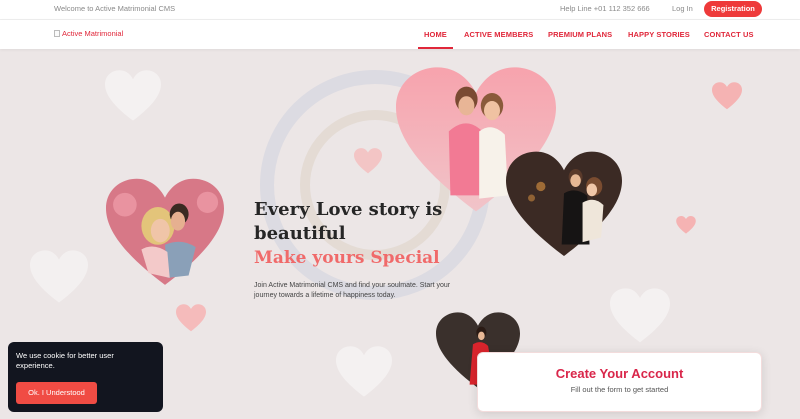  I want to click on site-logo: Active Matrimonial, so click(88, 33).